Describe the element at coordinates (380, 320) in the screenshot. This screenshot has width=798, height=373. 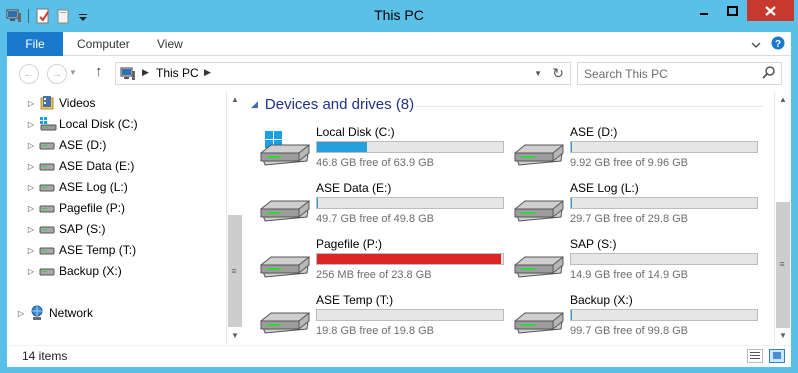
I see `drive-tile: ASE Temp (T:) 19.8 GB free of 19.8 GB` at that location.